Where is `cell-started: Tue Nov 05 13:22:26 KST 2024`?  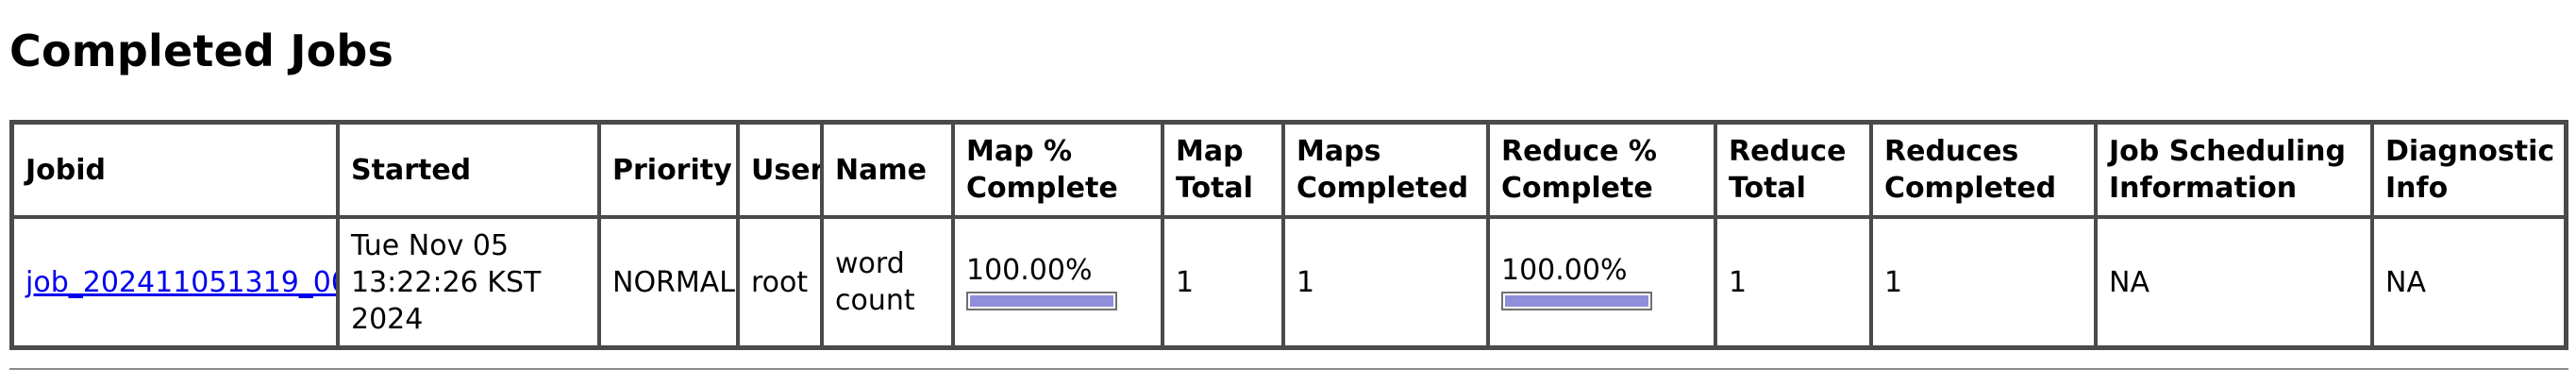
cell-started: Tue Nov 05 13:22:26 KST 2024 is located at coordinates (468, 282).